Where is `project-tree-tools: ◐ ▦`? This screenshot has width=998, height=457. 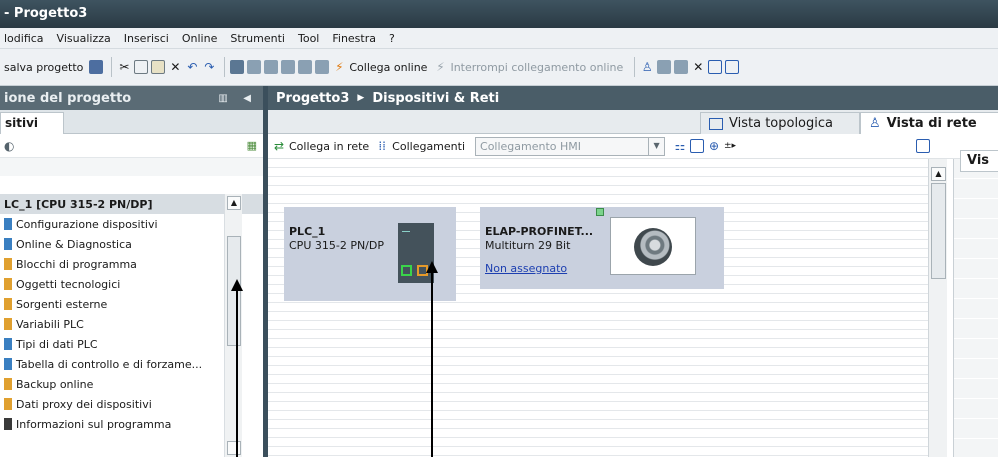
project-tree-tools: ◐ ▦ is located at coordinates (131, 146).